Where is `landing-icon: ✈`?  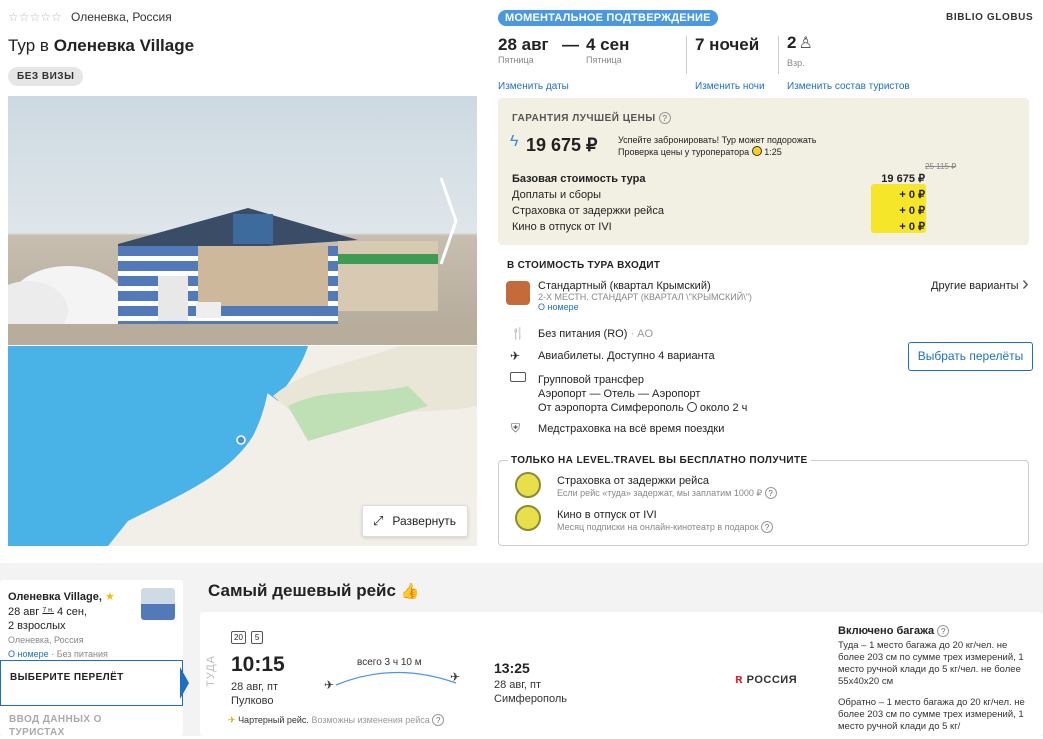 landing-icon: ✈ is located at coordinates (455, 677).